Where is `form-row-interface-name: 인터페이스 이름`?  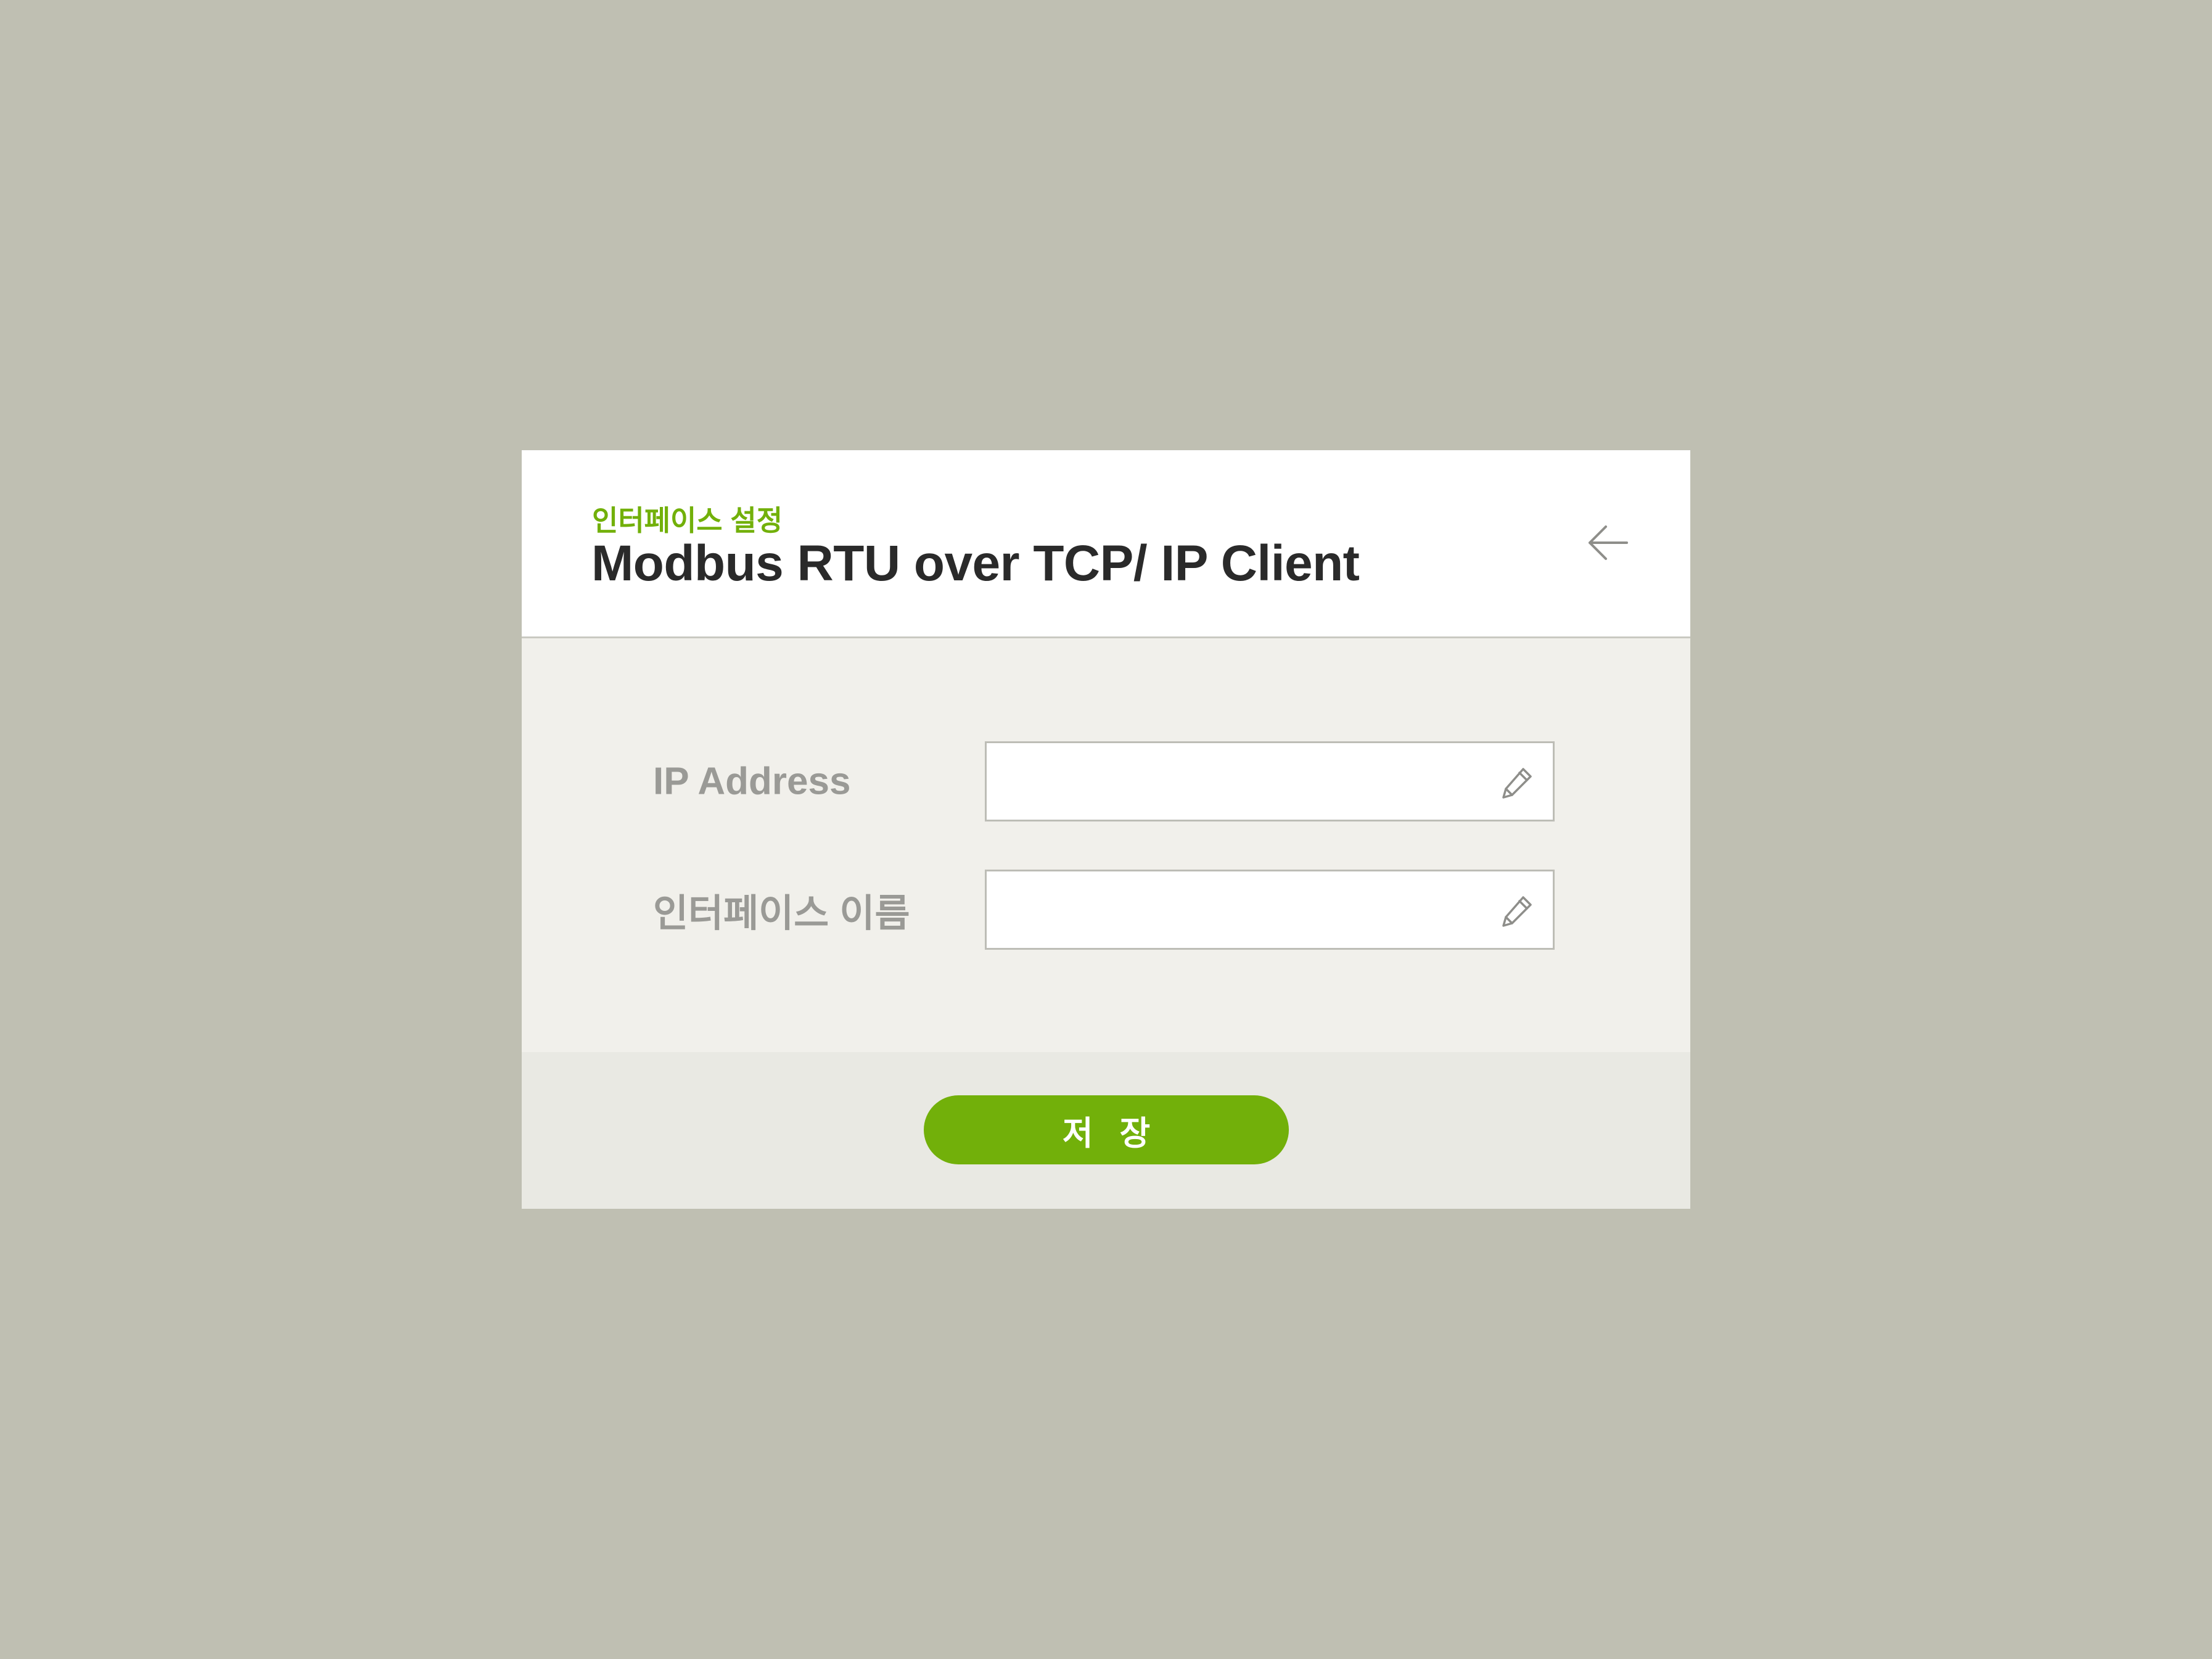
form-row-interface-name: 인터페이스 이름 is located at coordinates (1106, 910).